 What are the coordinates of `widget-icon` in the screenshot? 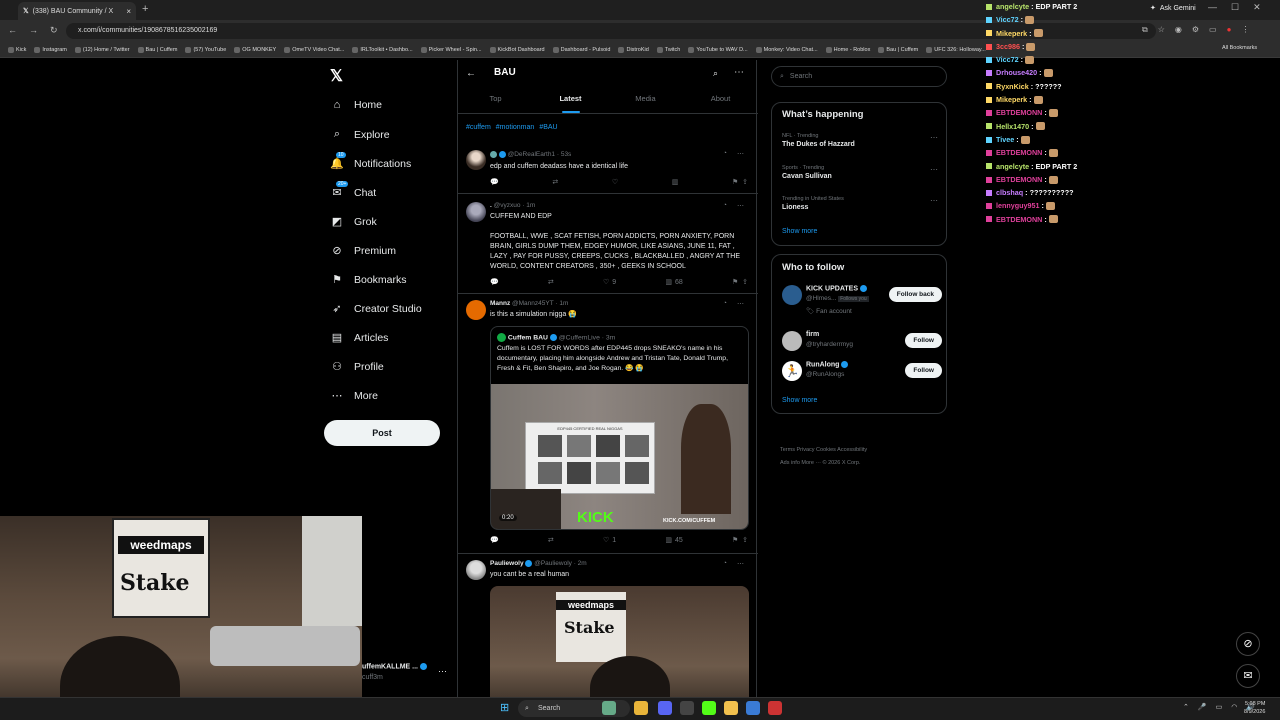 It's located at (609, 708).